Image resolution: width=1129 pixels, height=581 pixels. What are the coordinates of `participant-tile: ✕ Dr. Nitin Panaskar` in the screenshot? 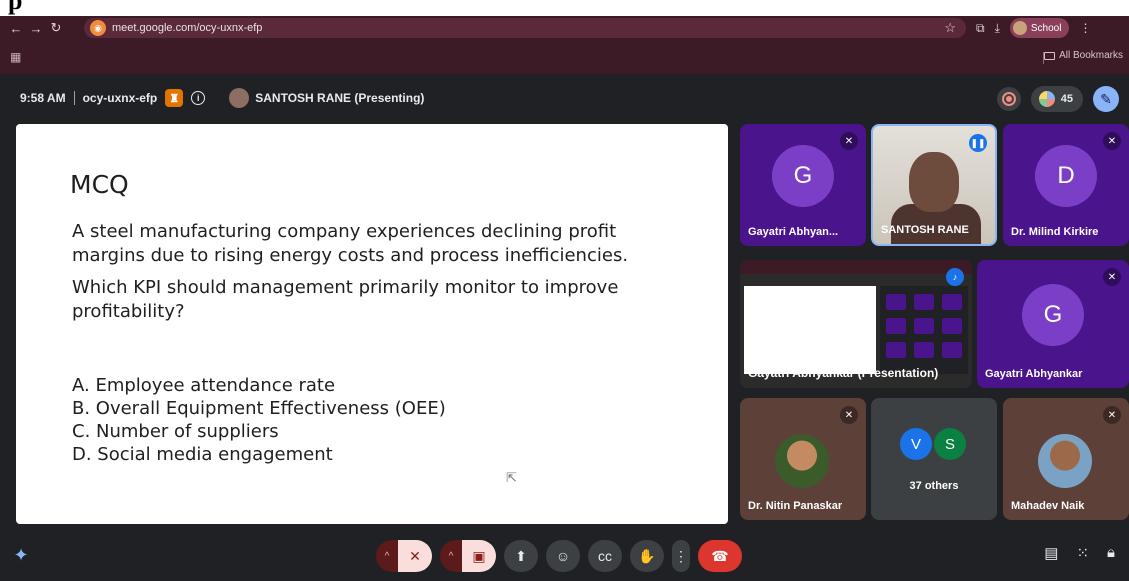 It's located at (803, 459).